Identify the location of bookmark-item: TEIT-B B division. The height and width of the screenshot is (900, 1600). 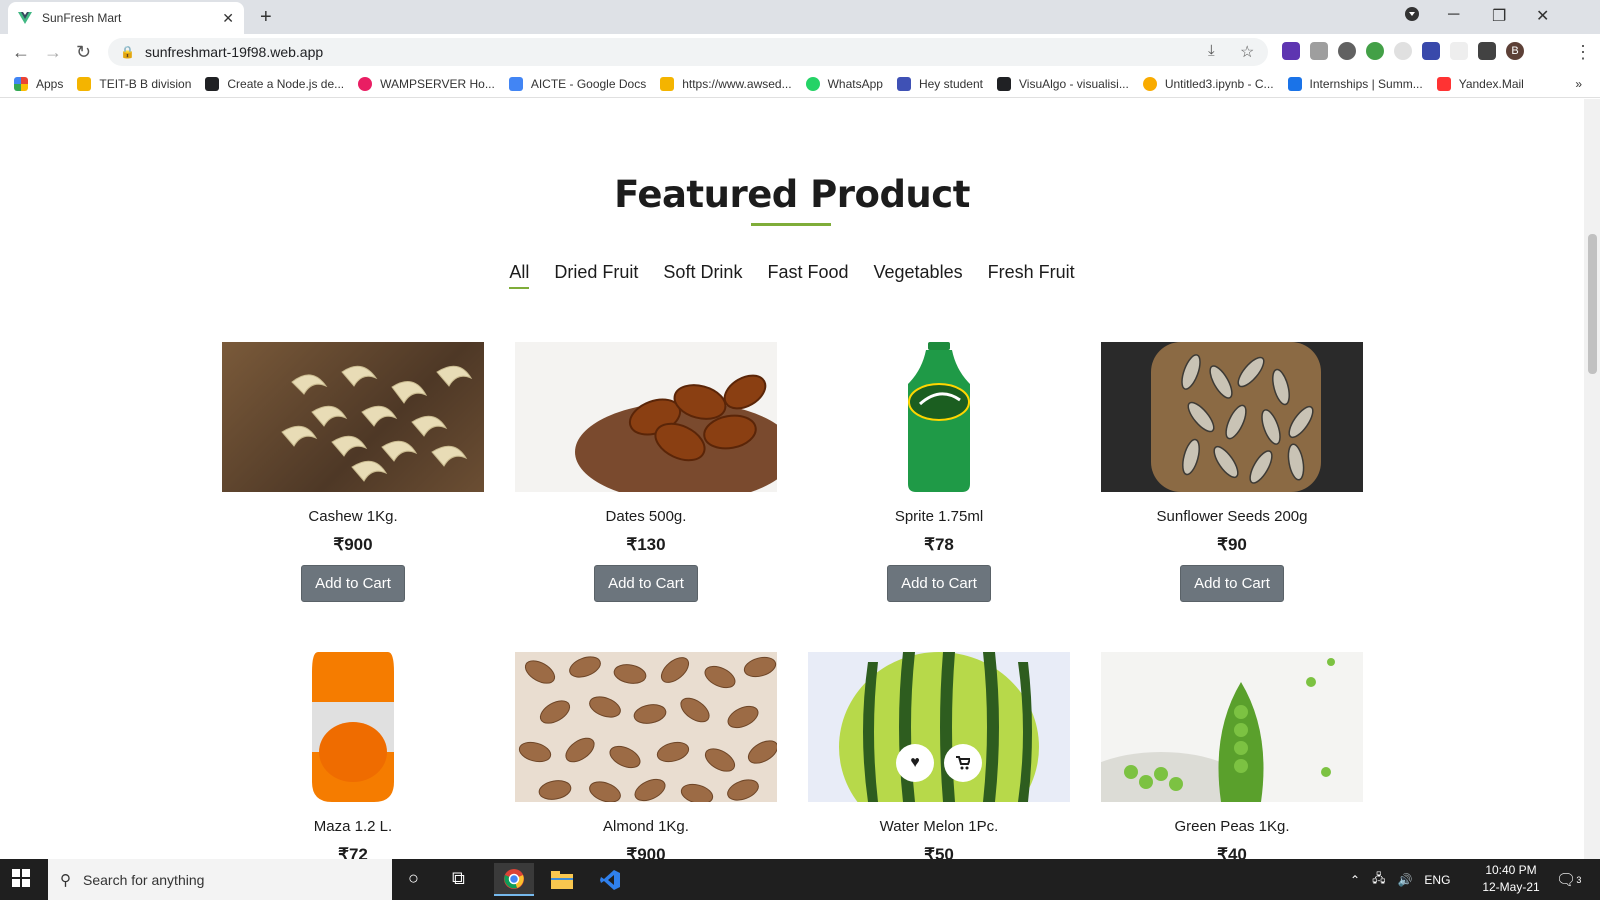
(134, 83).